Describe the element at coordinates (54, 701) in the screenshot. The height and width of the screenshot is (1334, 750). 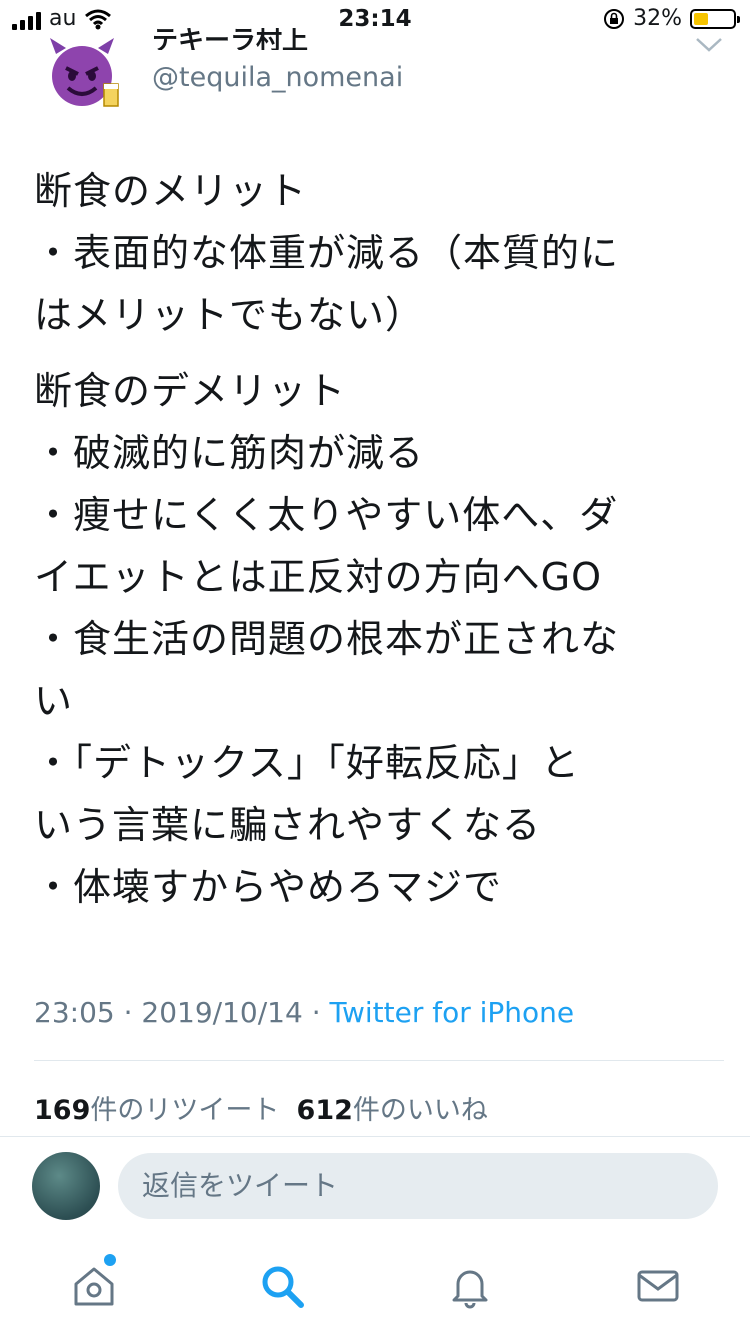
I see `tweet-line: い` at that location.